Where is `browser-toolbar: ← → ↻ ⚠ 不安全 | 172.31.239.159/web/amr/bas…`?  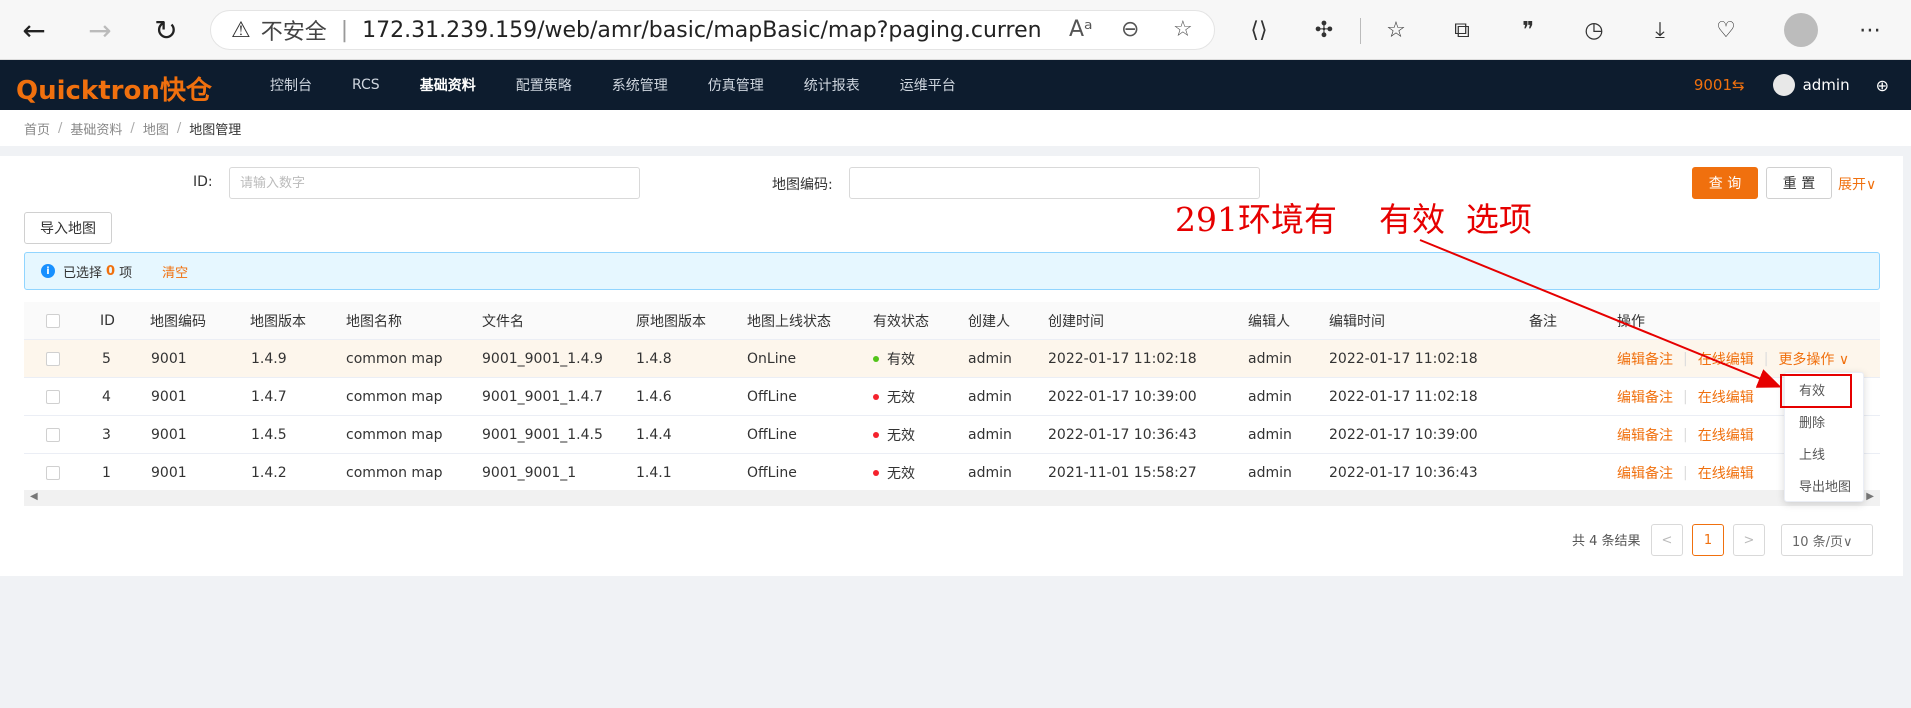 browser-toolbar: ← → ↻ ⚠ 不安全 | 172.31.239.159/web/amr/bas… is located at coordinates (955, 30).